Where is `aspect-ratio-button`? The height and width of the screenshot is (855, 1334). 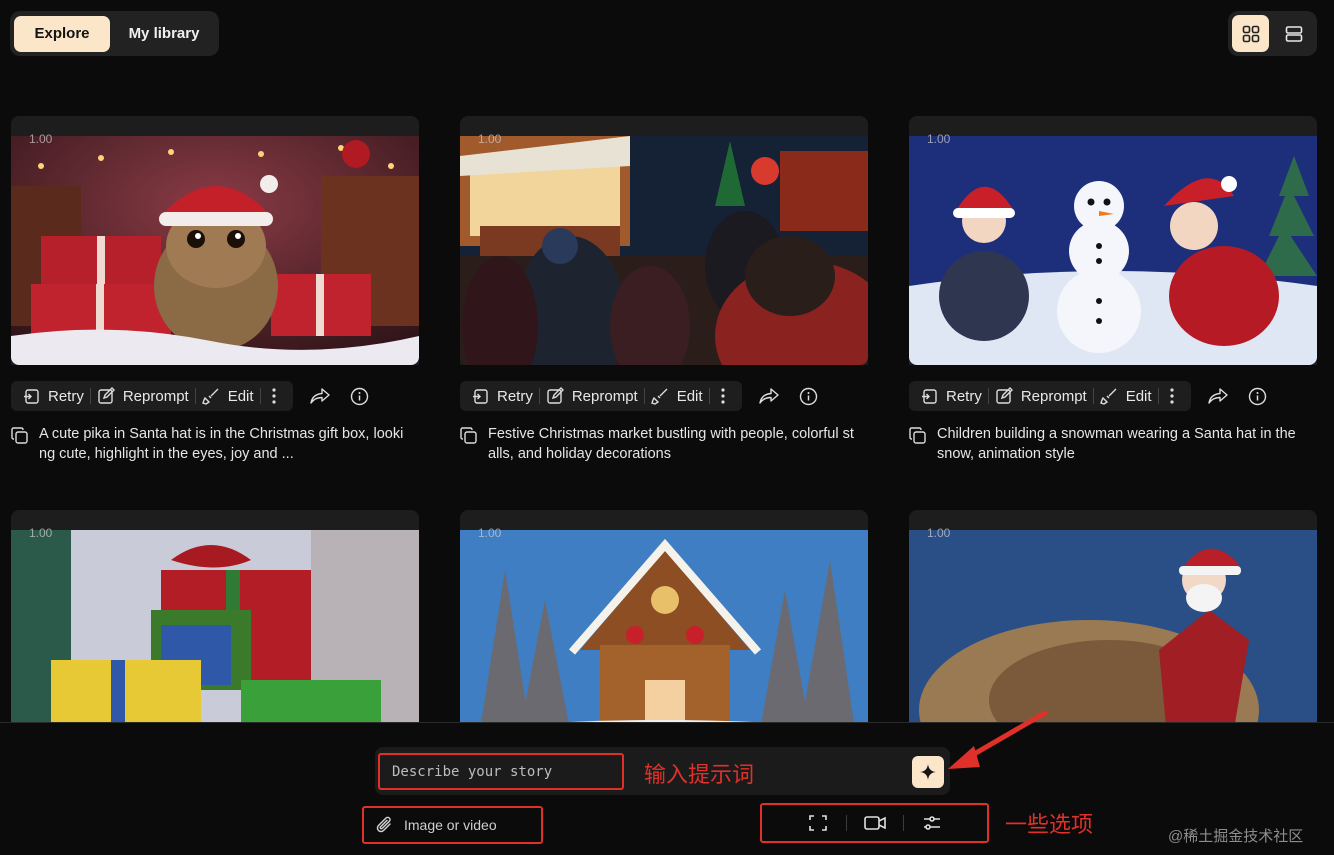
aspect-ratio-button is located at coordinates (818, 823).